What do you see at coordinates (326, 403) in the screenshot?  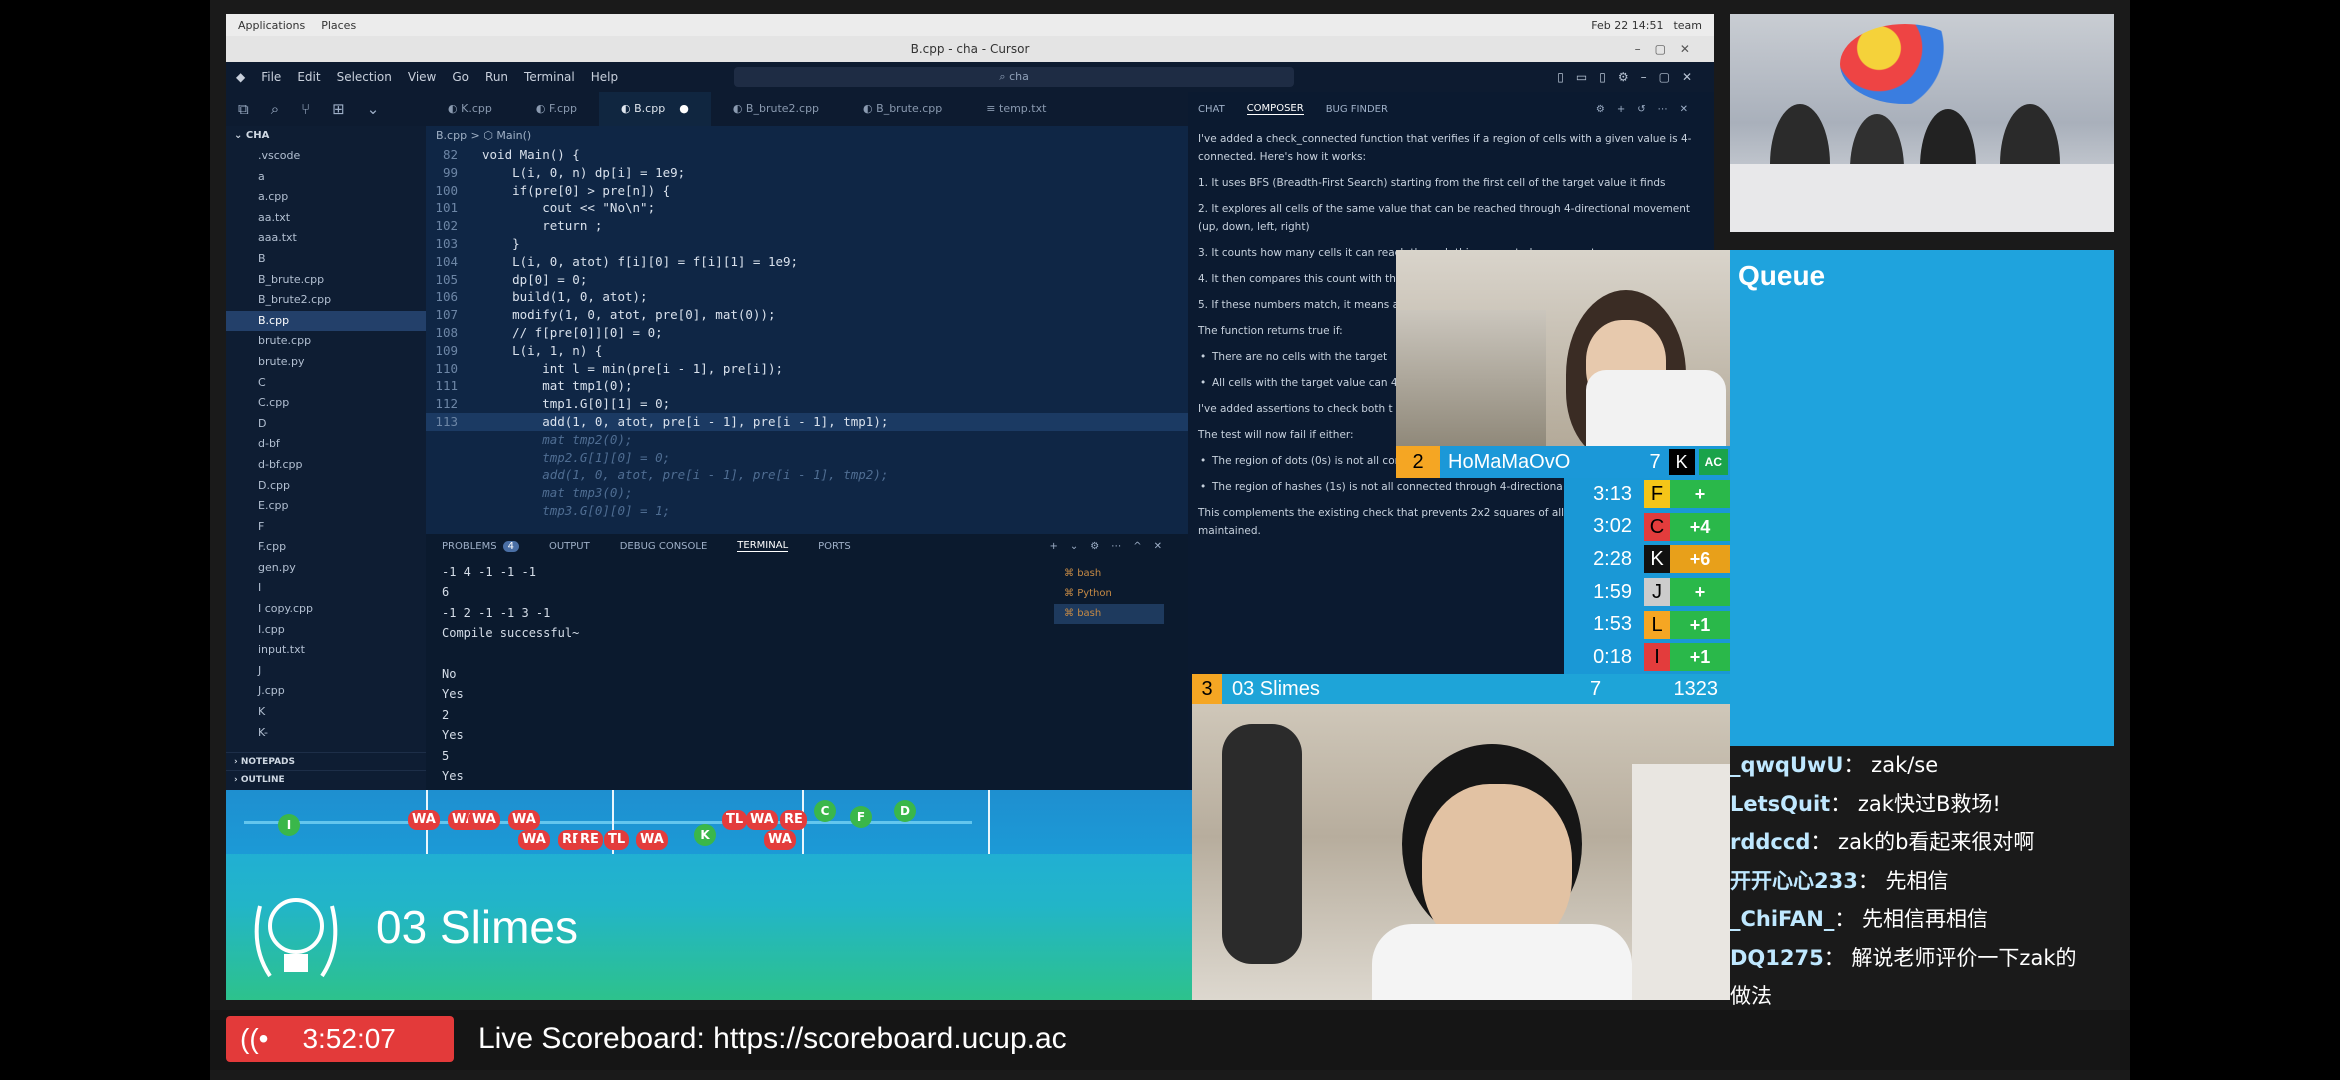 I see `file-item: C.cpp` at bounding box center [326, 403].